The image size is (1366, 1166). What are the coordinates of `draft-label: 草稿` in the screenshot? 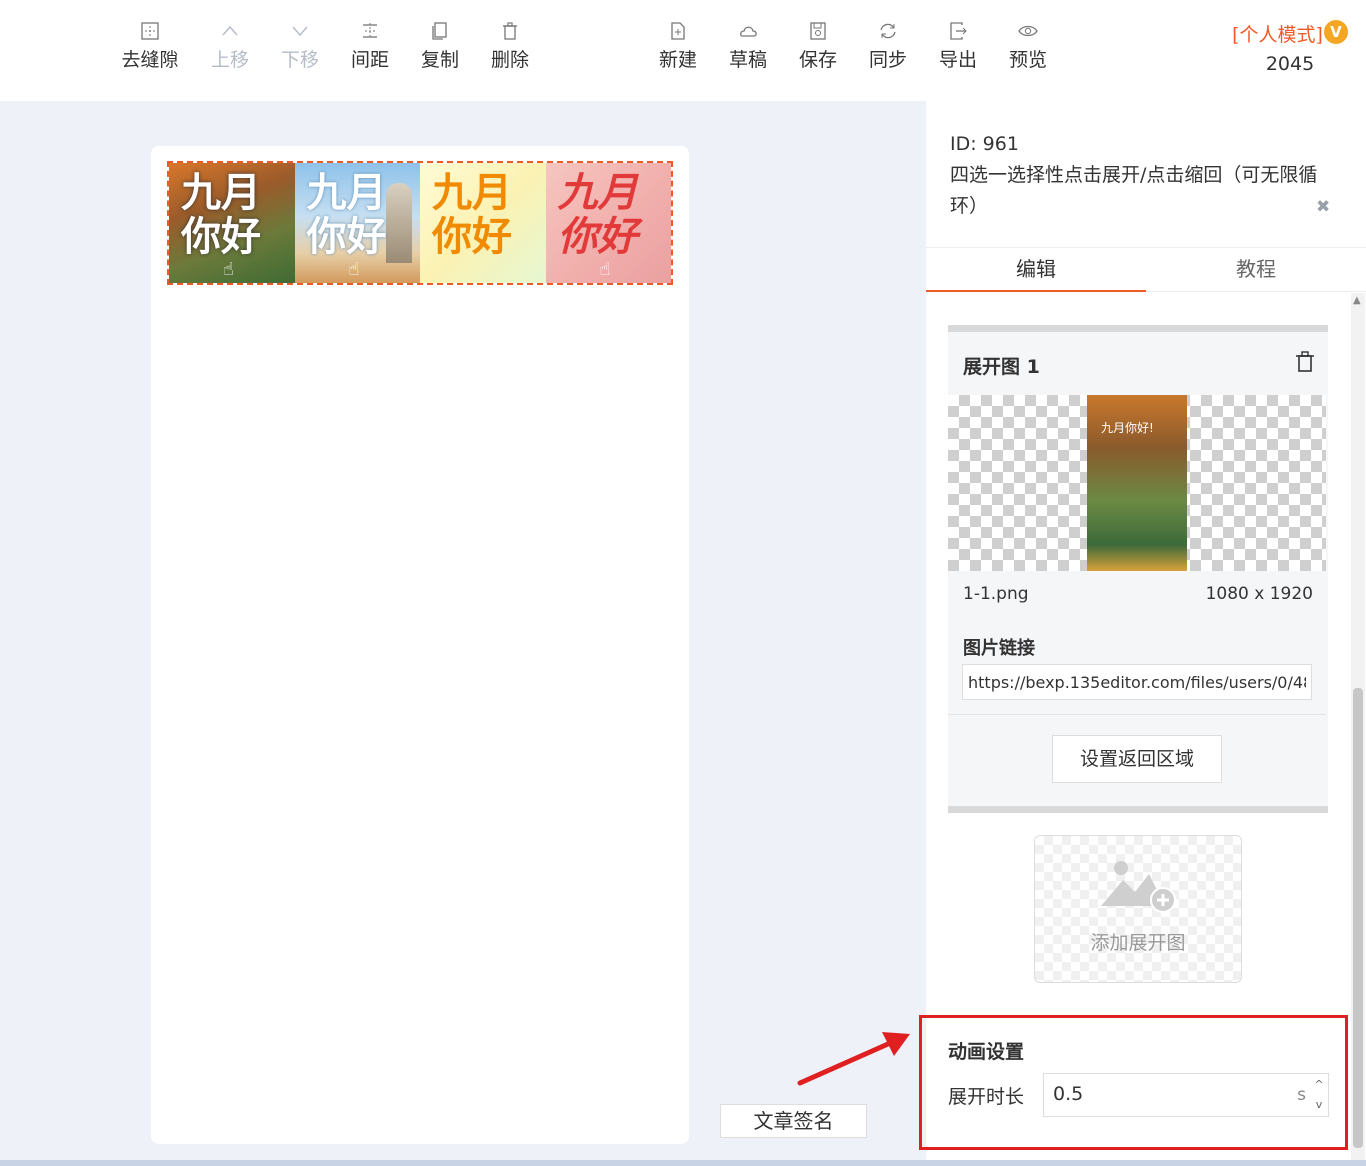 It's located at (747, 60).